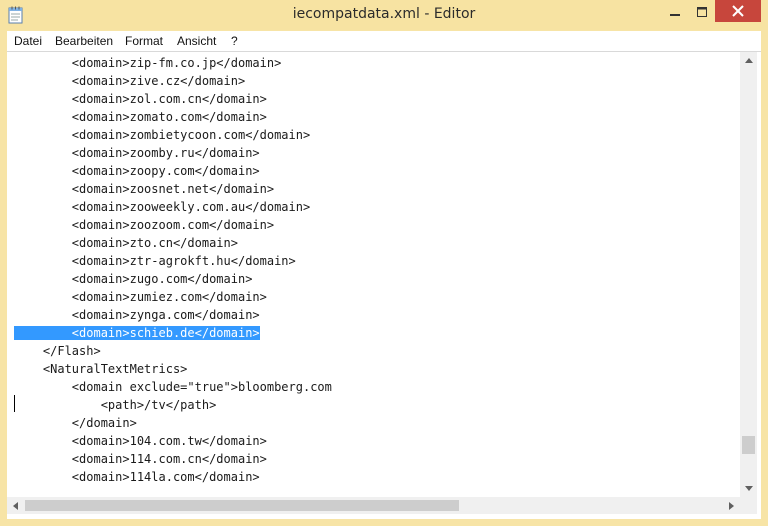  I want to click on text-line: <domain>zive.cz</domain>, so click(129, 81).